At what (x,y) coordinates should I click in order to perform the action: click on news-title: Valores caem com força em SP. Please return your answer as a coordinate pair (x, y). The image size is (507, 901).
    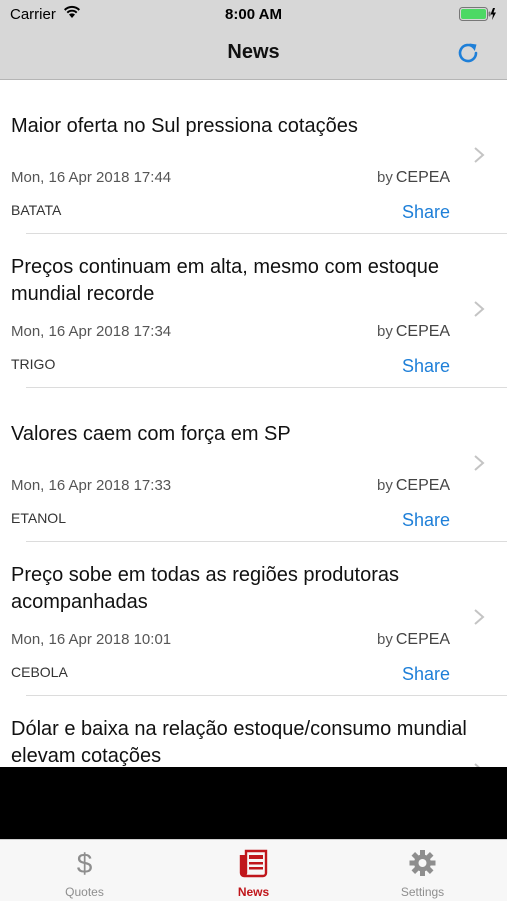
    Looking at the image, I should click on (151, 434).